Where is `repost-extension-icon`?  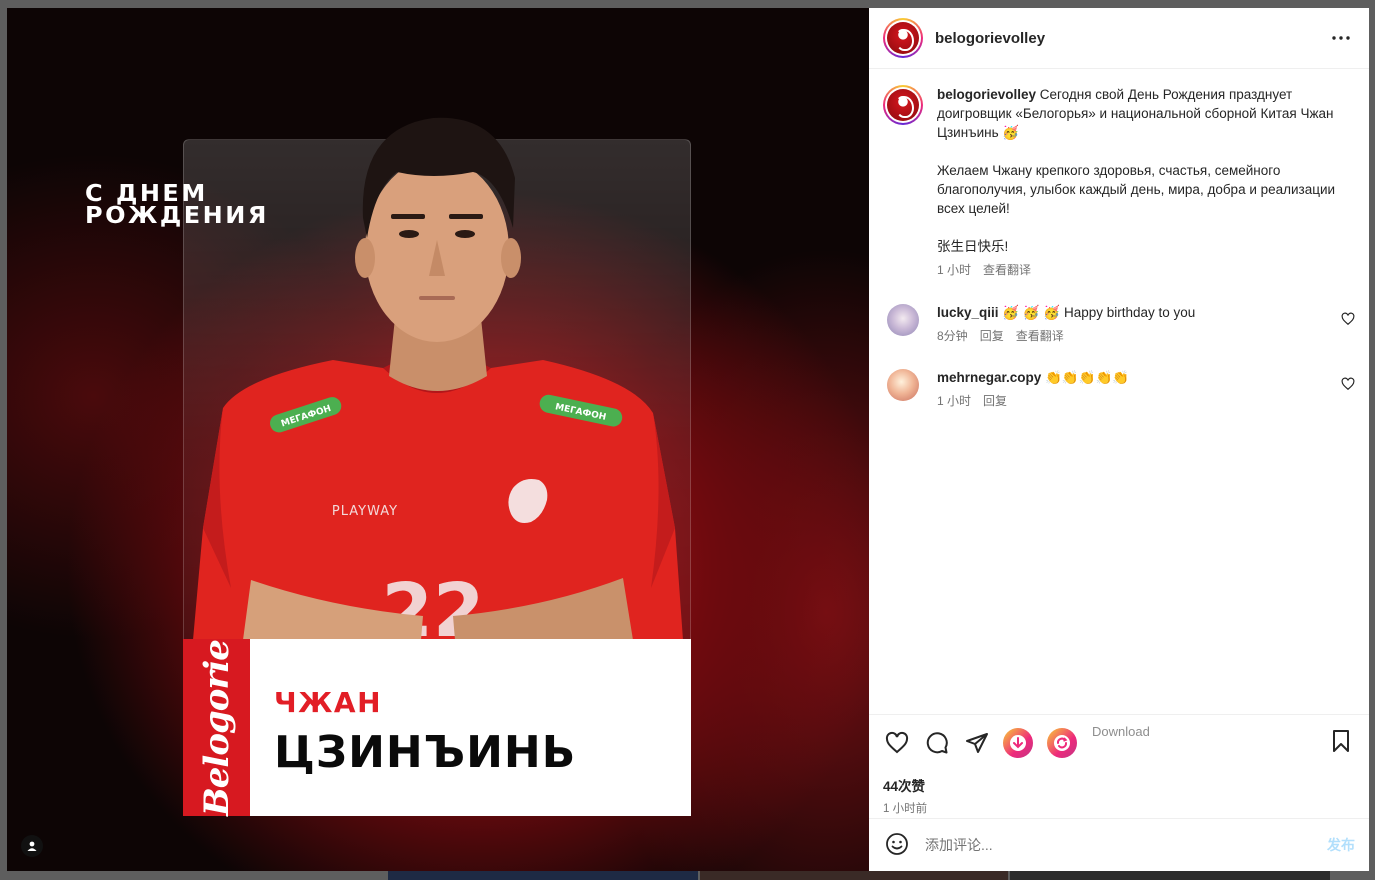
repost-extension-icon is located at coordinates (1062, 743).